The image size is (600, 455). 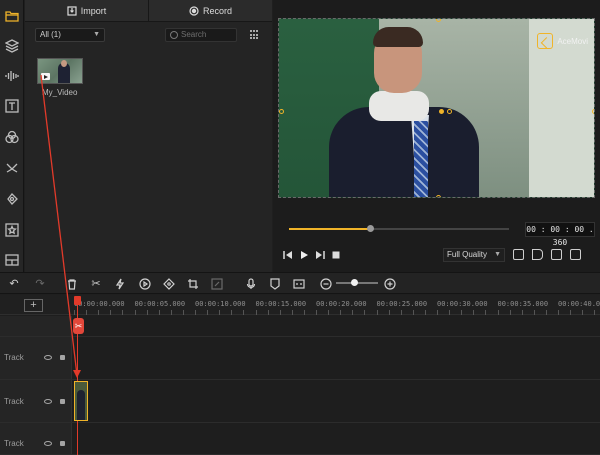 What do you see at coordinates (467, 254) in the screenshot?
I see `quality-value: Full Quality` at bounding box center [467, 254].